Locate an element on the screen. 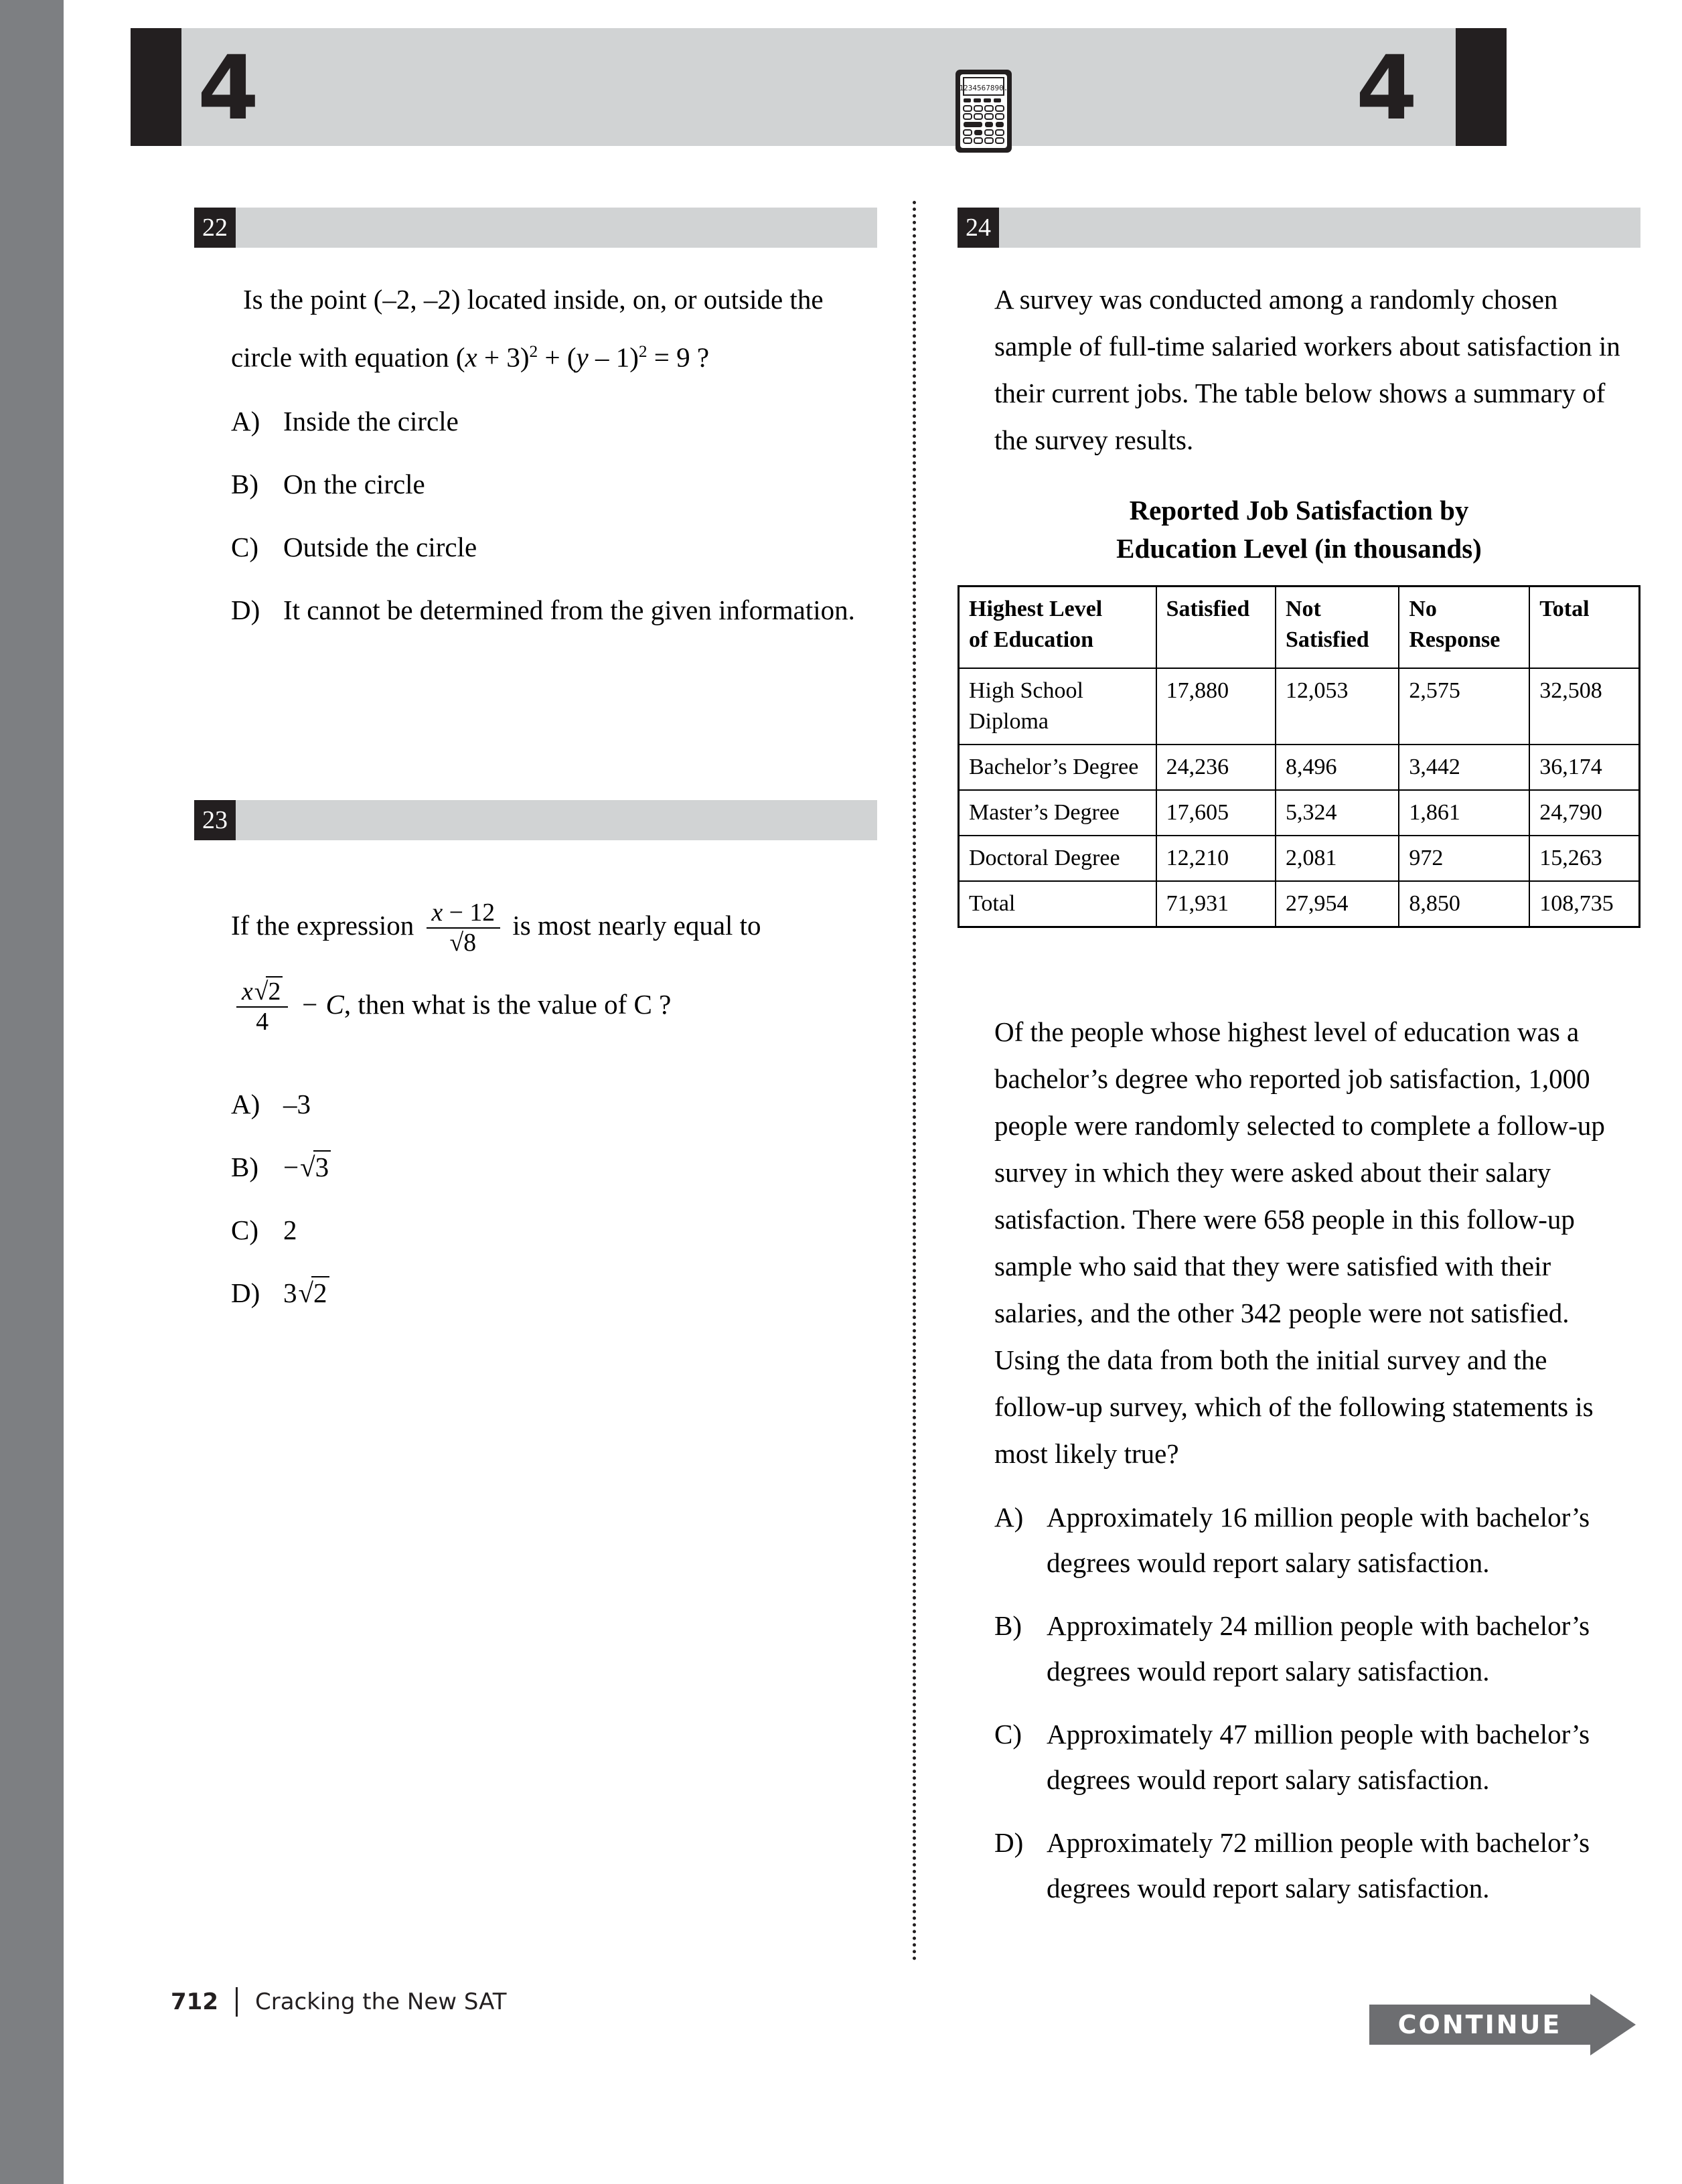  continue-label: CONTINUE is located at coordinates (1479, 2024).